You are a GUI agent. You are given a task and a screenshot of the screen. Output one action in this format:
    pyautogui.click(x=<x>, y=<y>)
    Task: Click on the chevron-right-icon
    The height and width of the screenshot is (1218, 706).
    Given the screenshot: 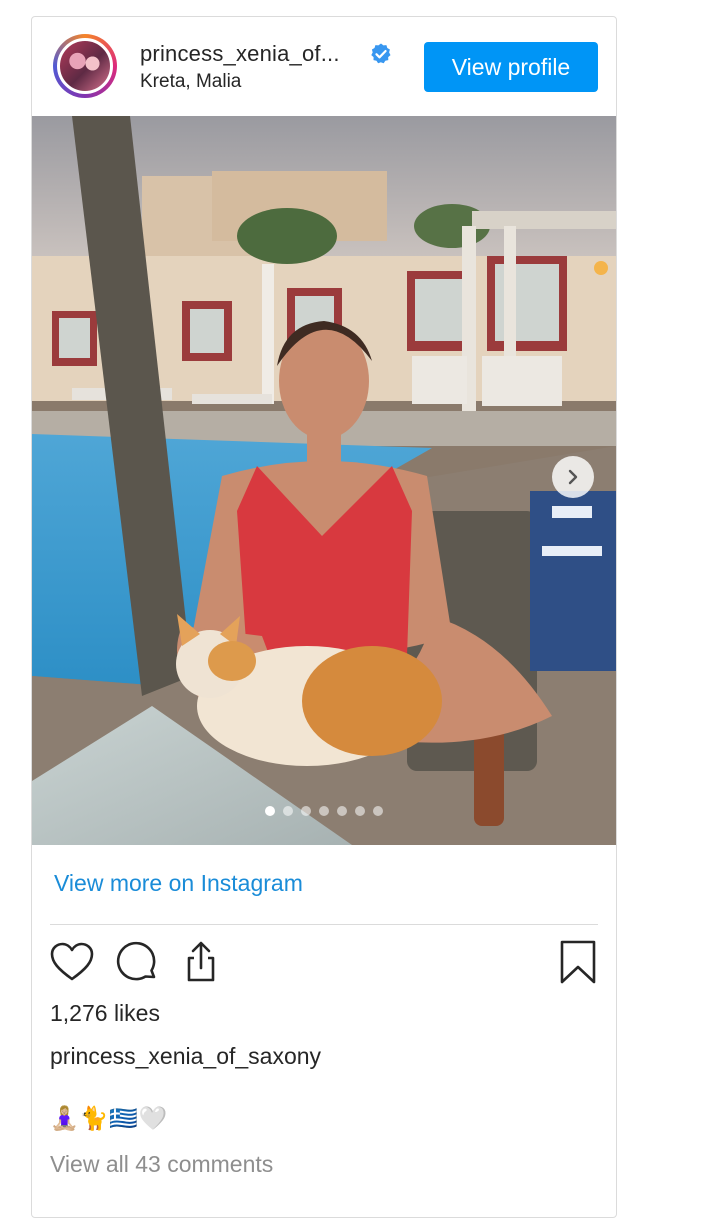 What is the action you would take?
    pyautogui.click(x=573, y=477)
    